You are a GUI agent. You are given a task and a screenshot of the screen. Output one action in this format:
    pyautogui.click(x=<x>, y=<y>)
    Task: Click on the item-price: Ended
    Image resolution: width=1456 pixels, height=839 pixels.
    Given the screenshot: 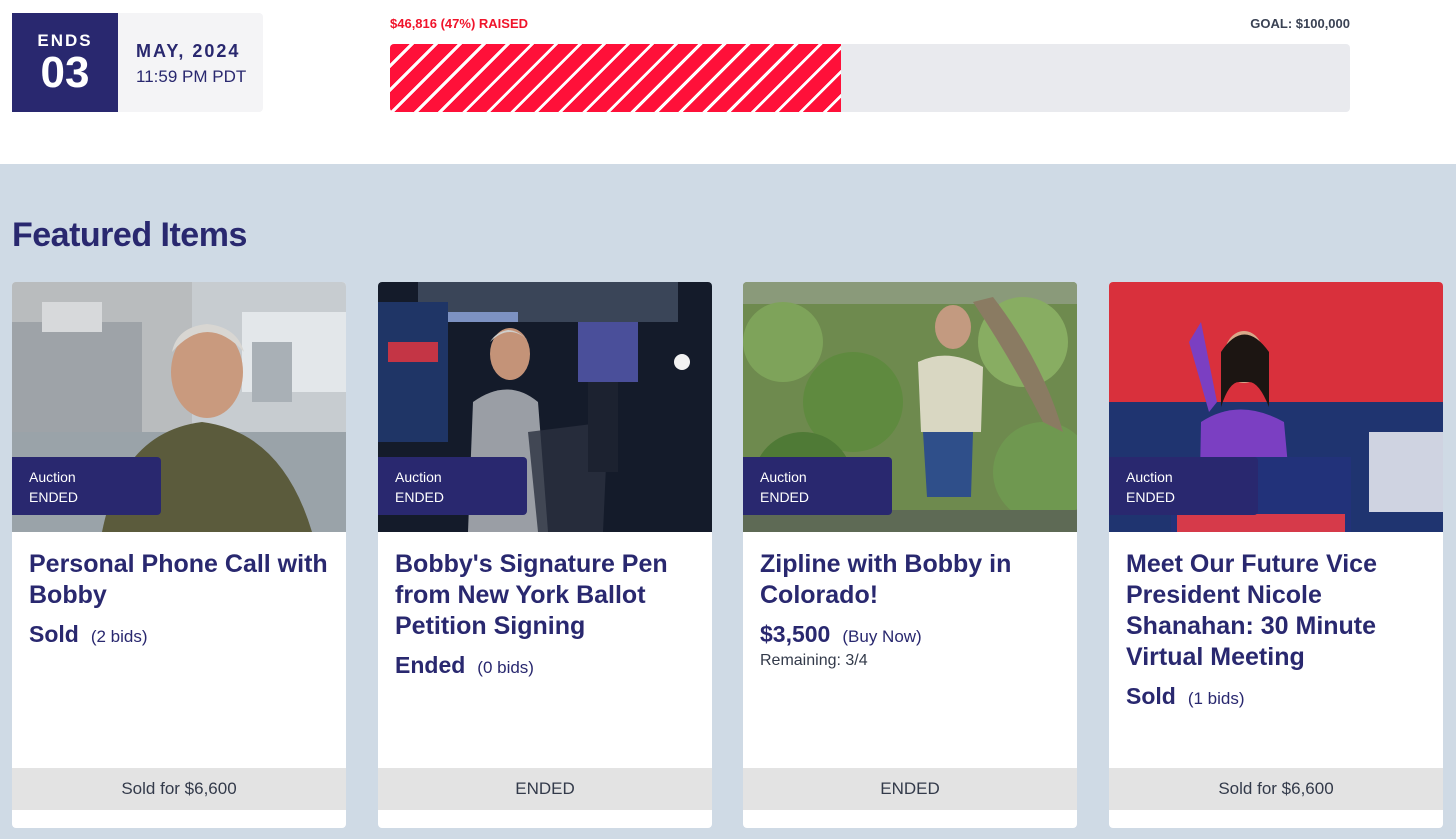 What is the action you would take?
    pyautogui.click(x=430, y=665)
    